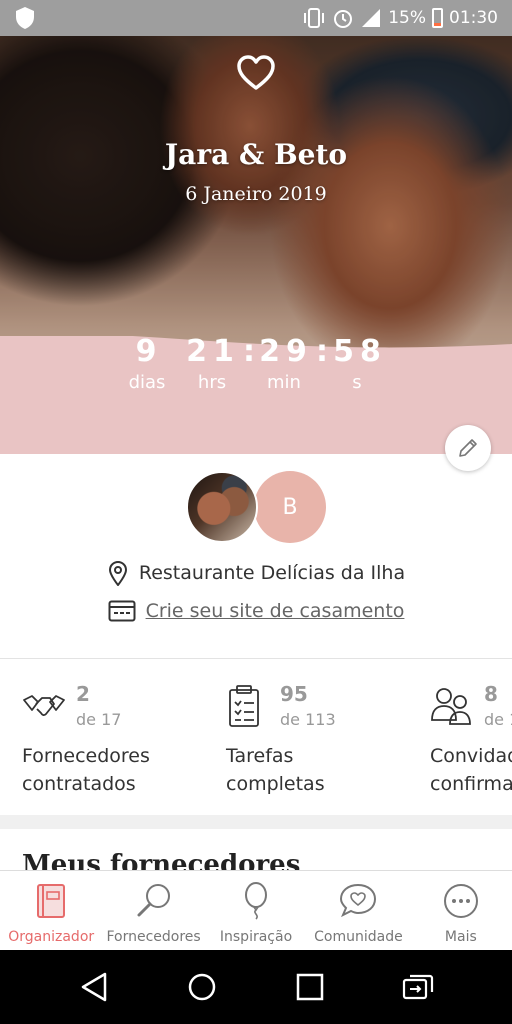 The image size is (512, 1024). Describe the element at coordinates (256, 658) in the screenshot. I see `divider` at that location.